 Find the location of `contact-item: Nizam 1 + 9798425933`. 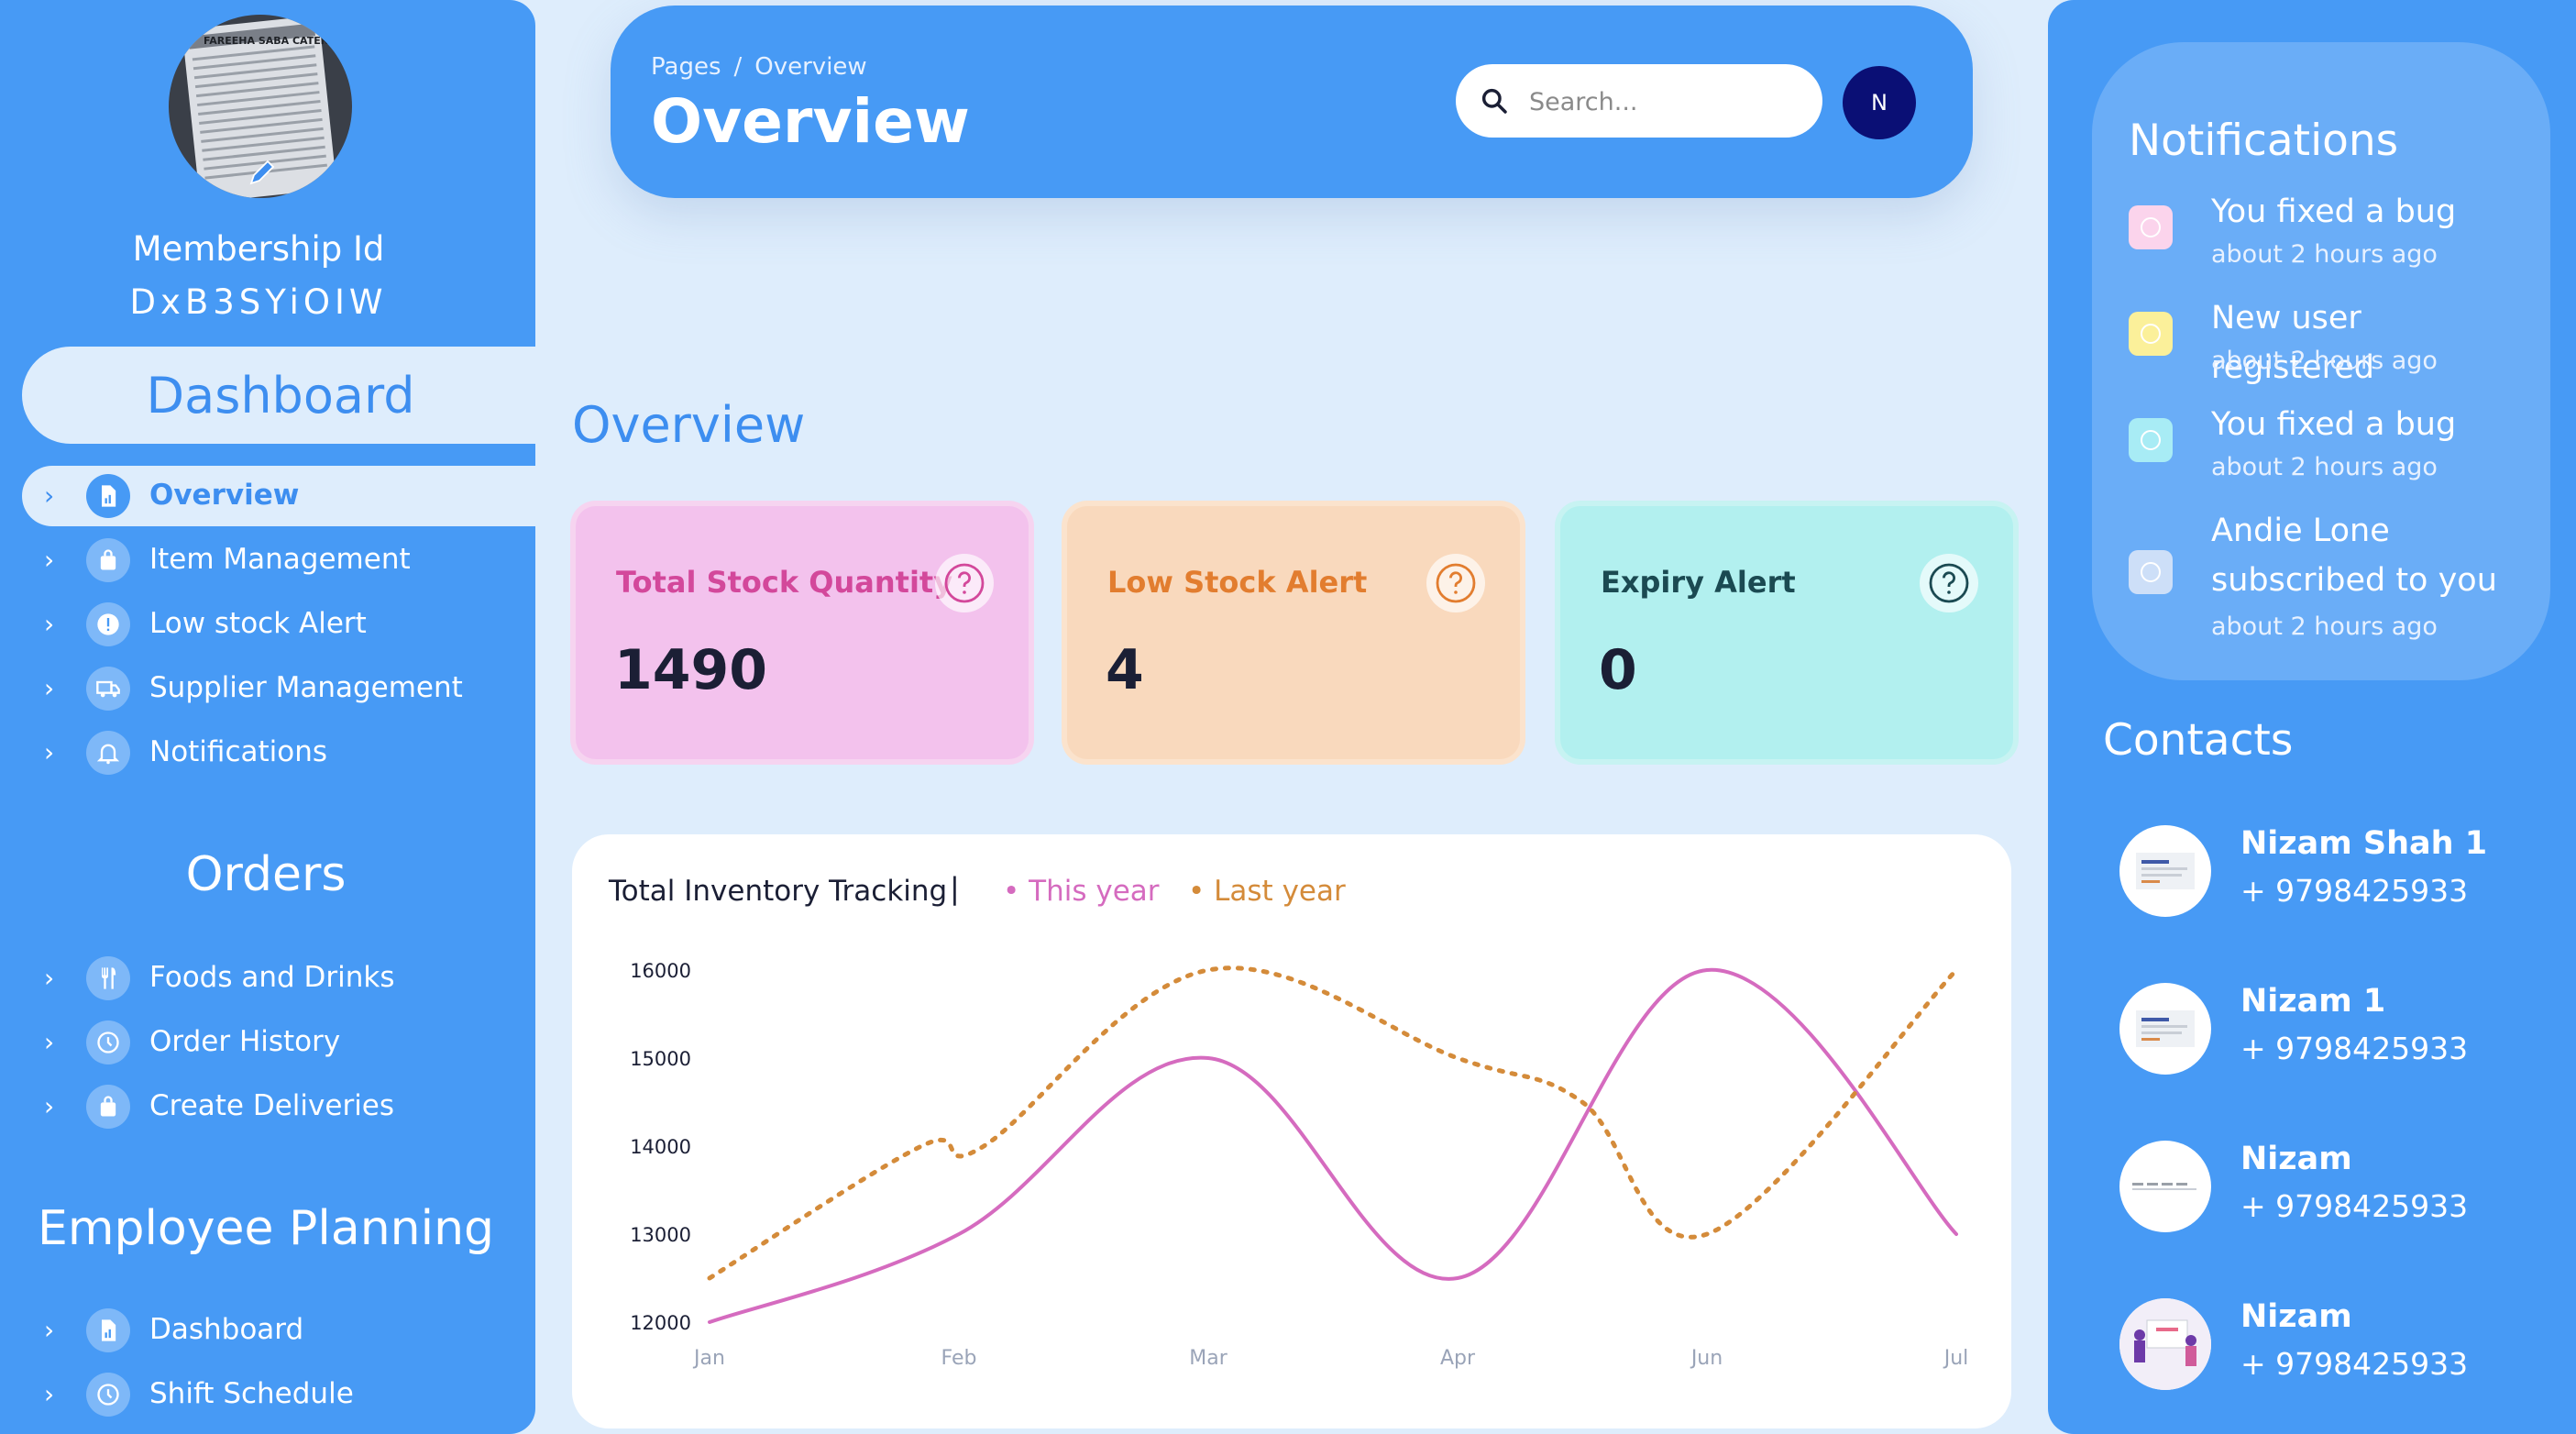

contact-item: Nizam 1 + 9798425933 is located at coordinates (2325, 1025).